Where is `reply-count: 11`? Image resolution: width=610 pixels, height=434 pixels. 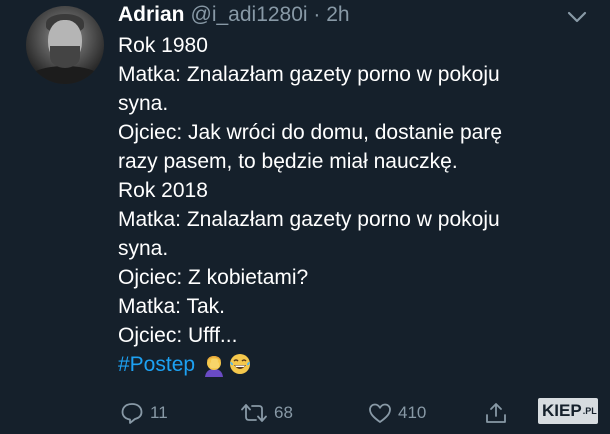
reply-count: 11 is located at coordinates (159, 412).